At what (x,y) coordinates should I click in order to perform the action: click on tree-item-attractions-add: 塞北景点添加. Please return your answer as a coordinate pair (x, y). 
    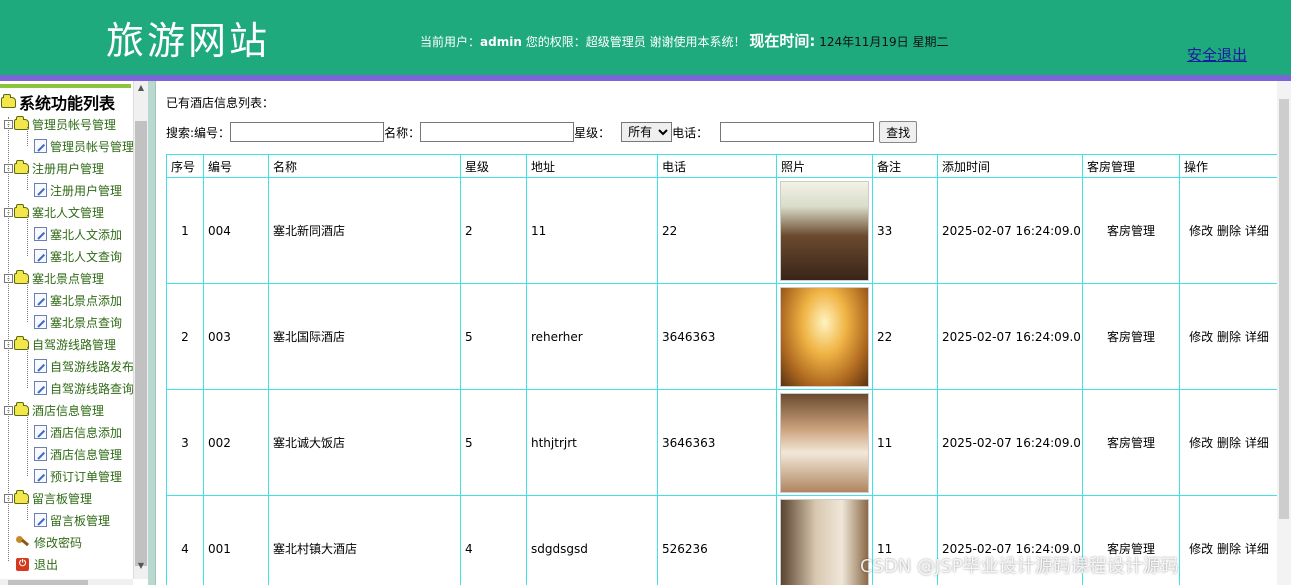
    Looking at the image, I should click on (78, 300).